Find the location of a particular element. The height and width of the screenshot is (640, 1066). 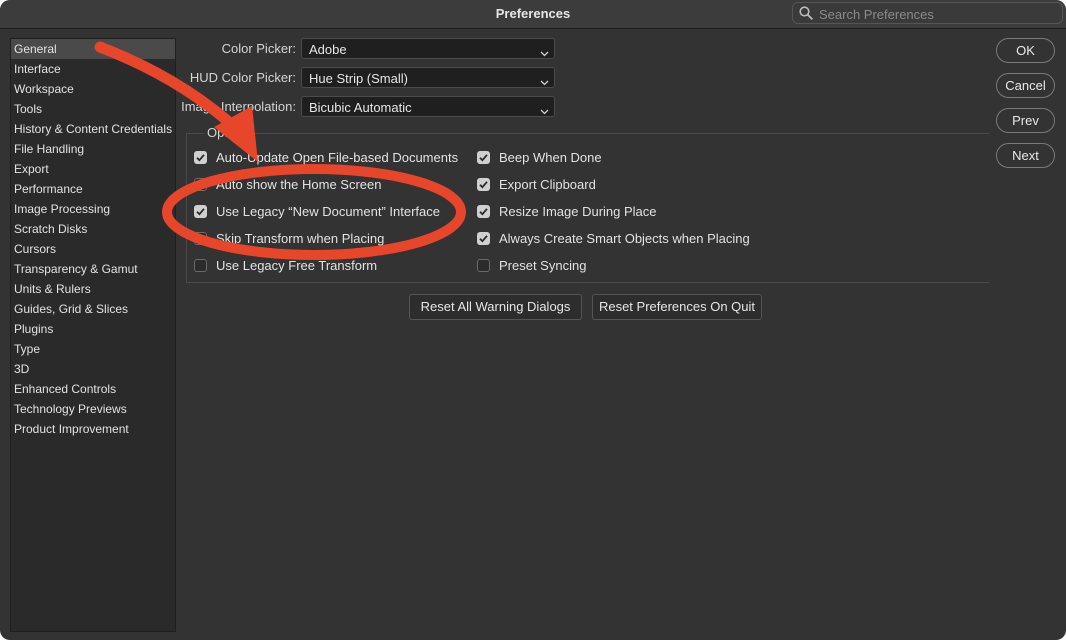

hud-color-picker-label: HUD Color Picker: is located at coordinates (242, 77).